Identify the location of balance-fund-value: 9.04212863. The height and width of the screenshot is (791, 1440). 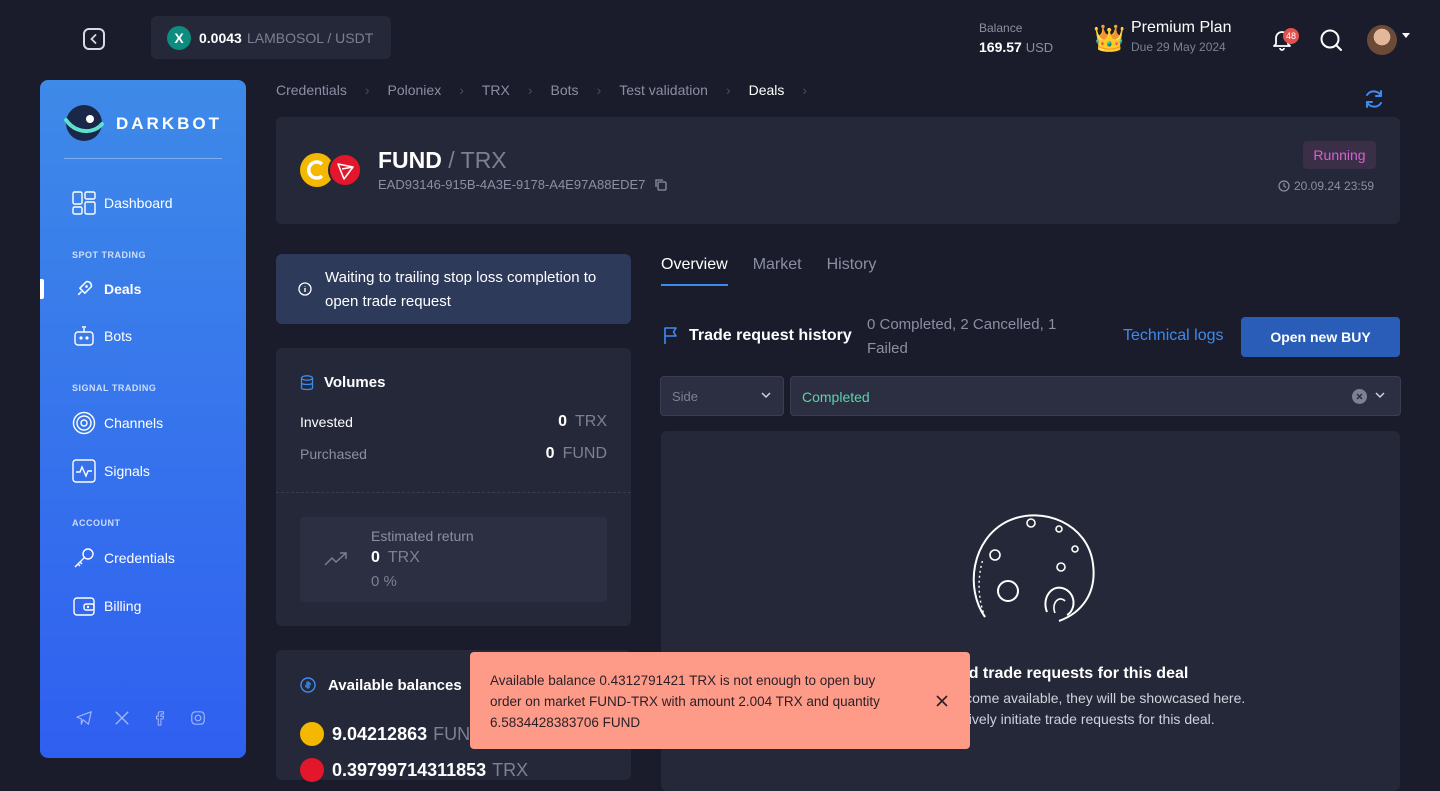
(380, 733).